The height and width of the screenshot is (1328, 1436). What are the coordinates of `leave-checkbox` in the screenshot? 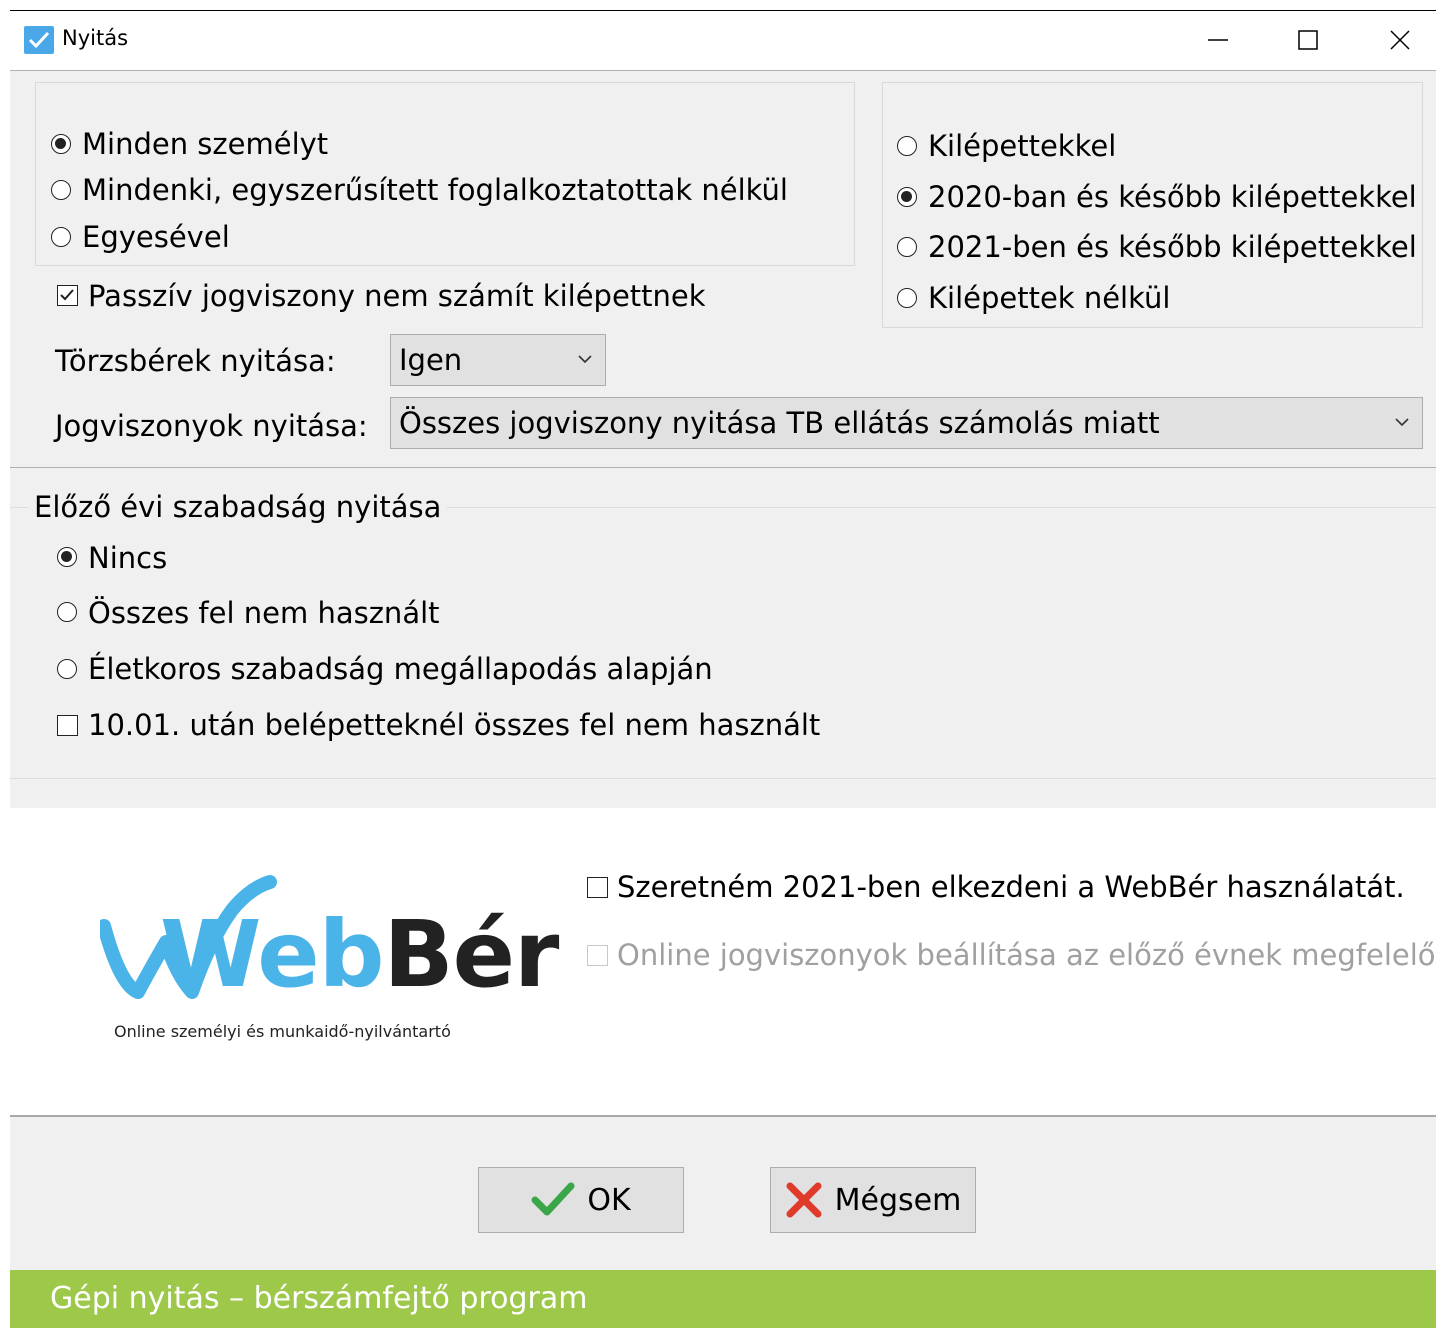 It's located at (67, 725).